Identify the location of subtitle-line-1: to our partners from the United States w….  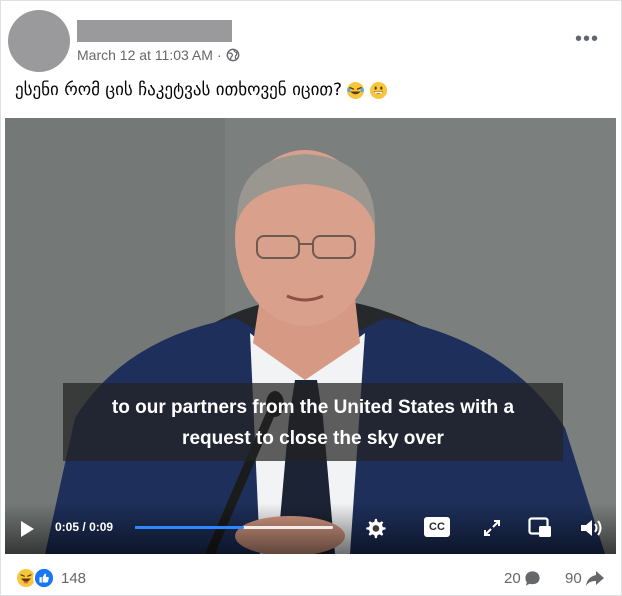
(313, 407).